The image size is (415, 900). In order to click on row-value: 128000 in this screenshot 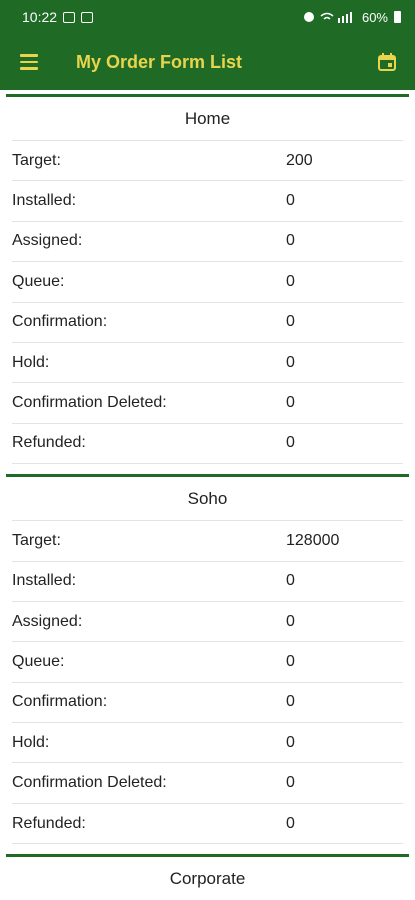, I will do `click(313, 540)`.